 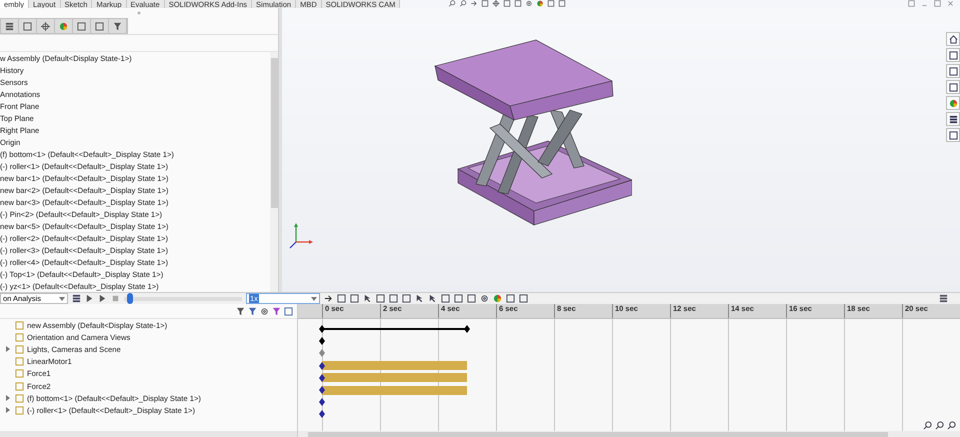 What do you see at coordinates (274, 172) in the screenshot?
I see `scrollbar` at bounding box center [274, 172].